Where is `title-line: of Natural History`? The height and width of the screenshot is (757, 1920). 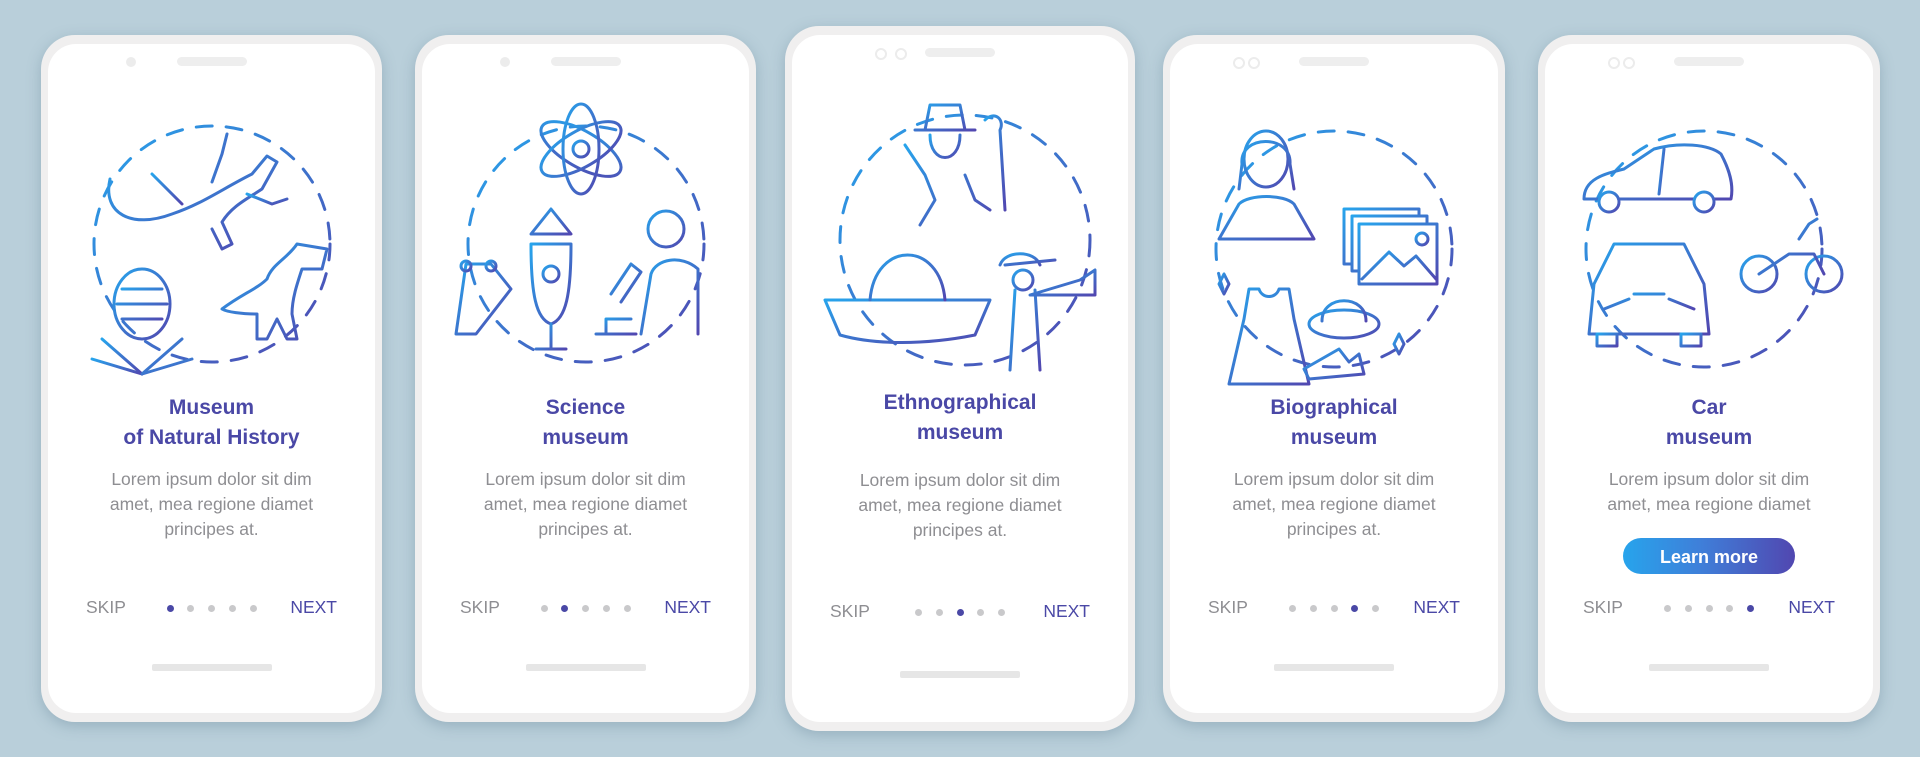
title-line: of Natural History is located at coordinates (211, 437).